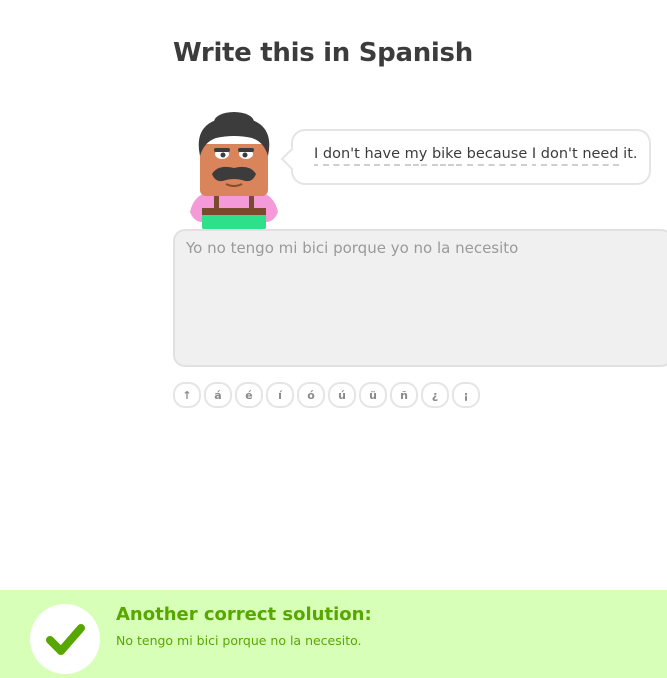 The height and width of the screenshot is (678, 667). Describe the element at coordinates (416, 156) in the screenshot. I see `prompt-word: my` at that location.